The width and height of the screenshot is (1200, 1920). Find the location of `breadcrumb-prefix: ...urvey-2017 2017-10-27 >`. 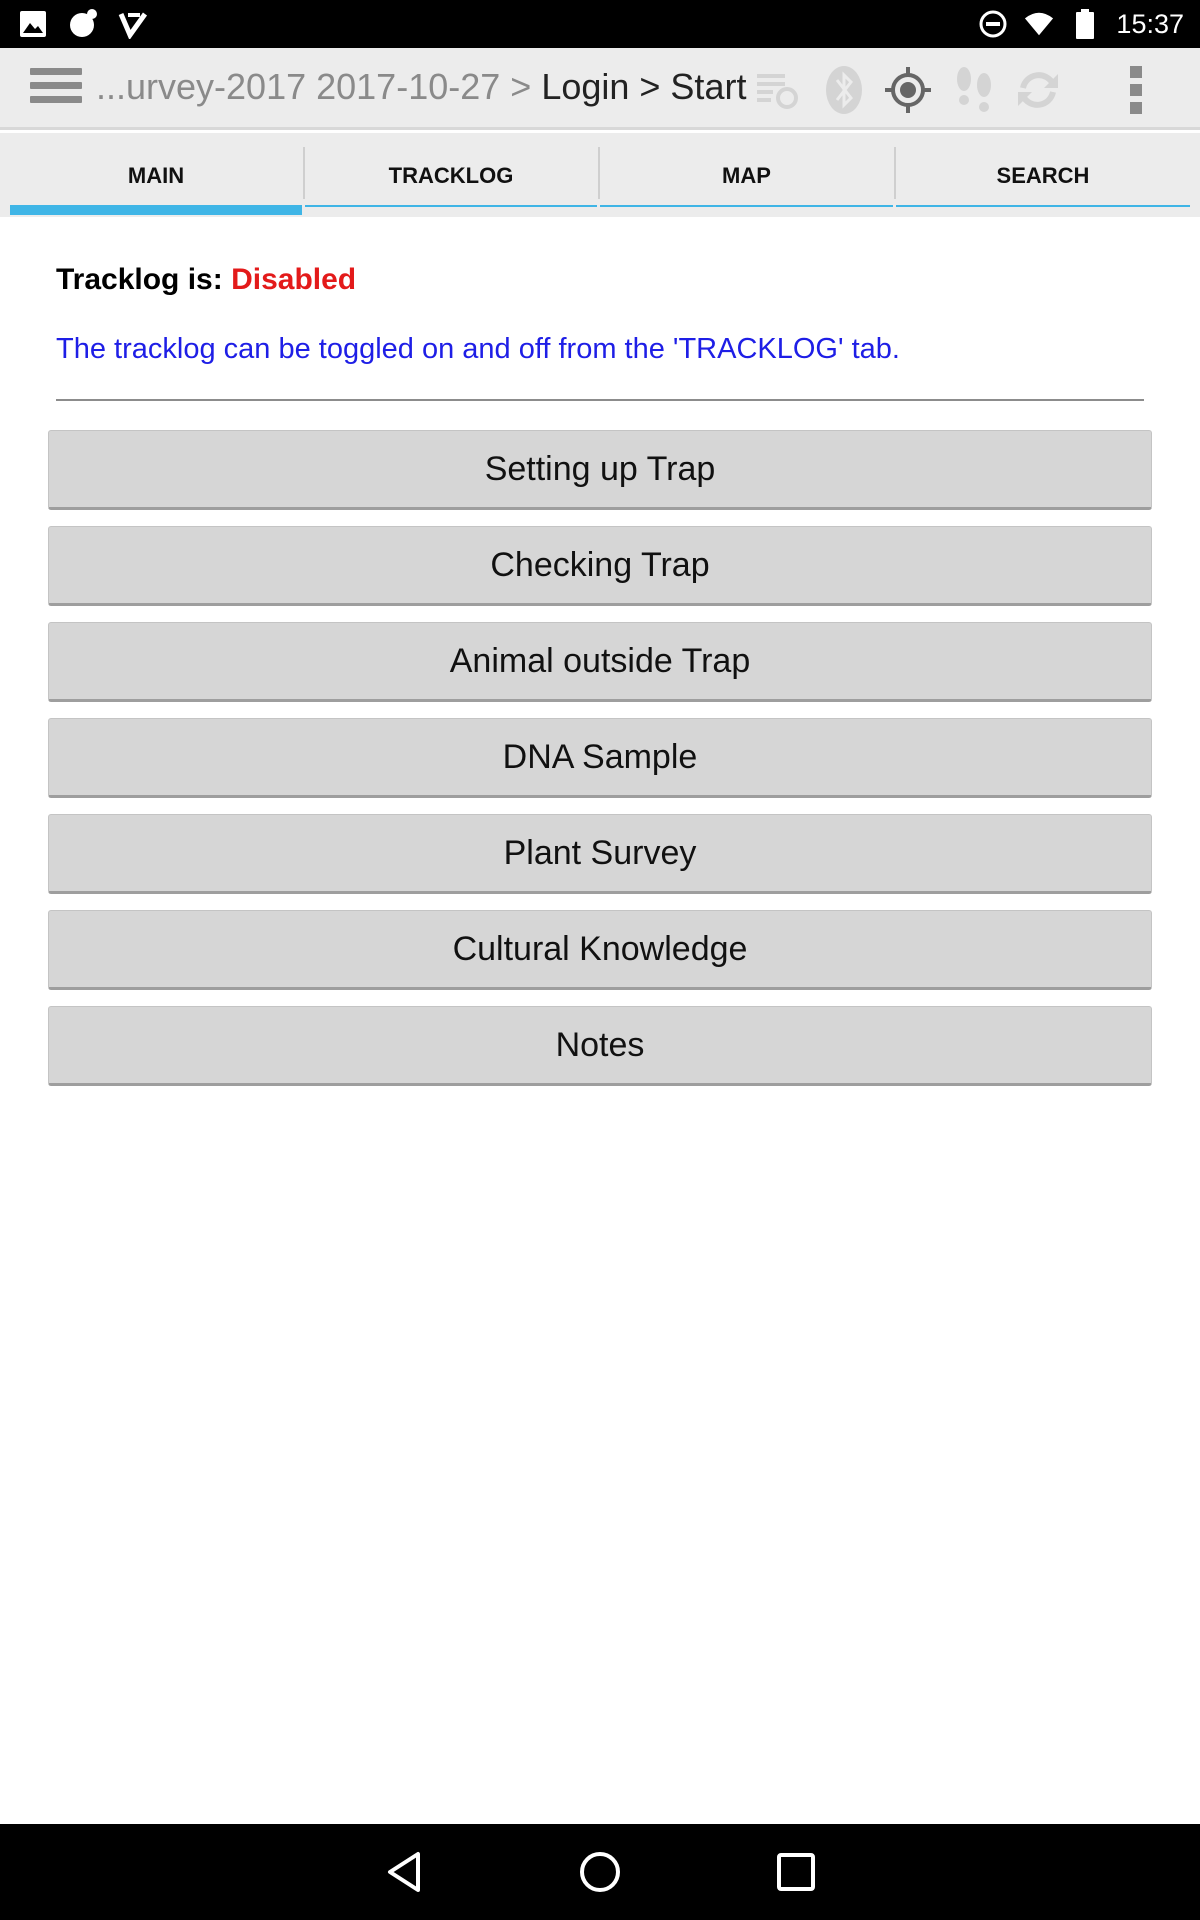

breadcrumb-prefix: ...urvey-2017 2017-10-27 > is located at coordinates (313, 86).